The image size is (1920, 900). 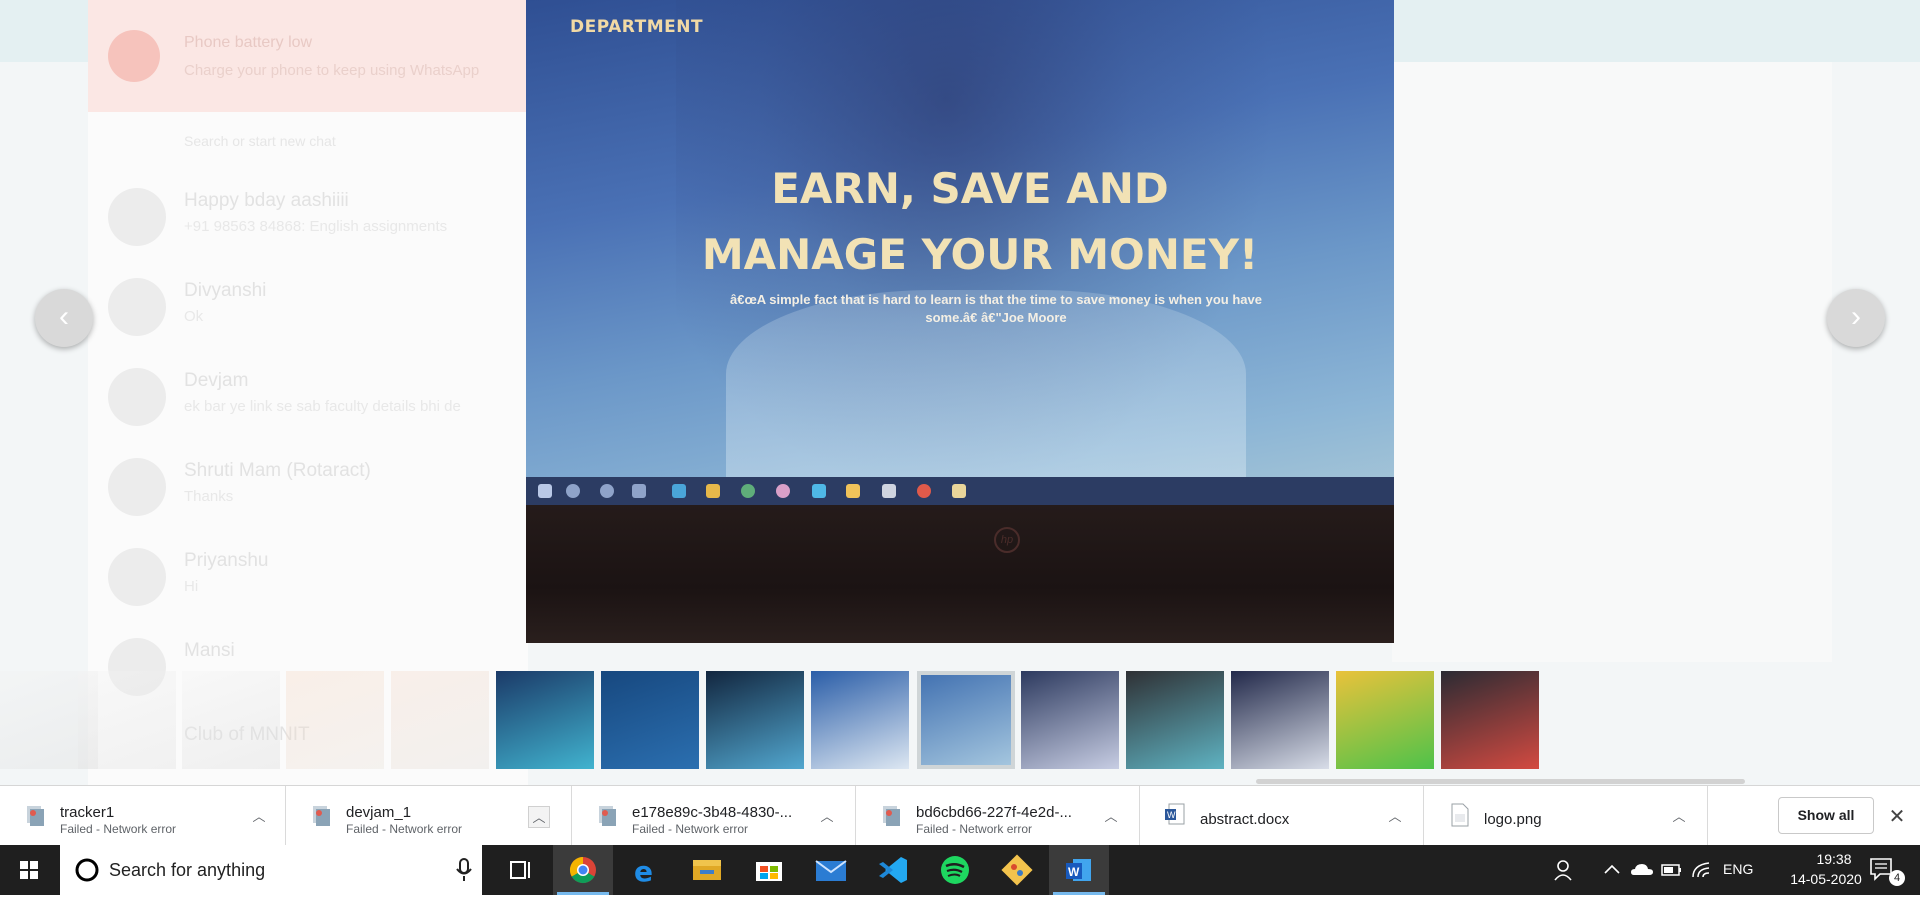 I want to click on chrome-icon, so click(x=582, y=870).